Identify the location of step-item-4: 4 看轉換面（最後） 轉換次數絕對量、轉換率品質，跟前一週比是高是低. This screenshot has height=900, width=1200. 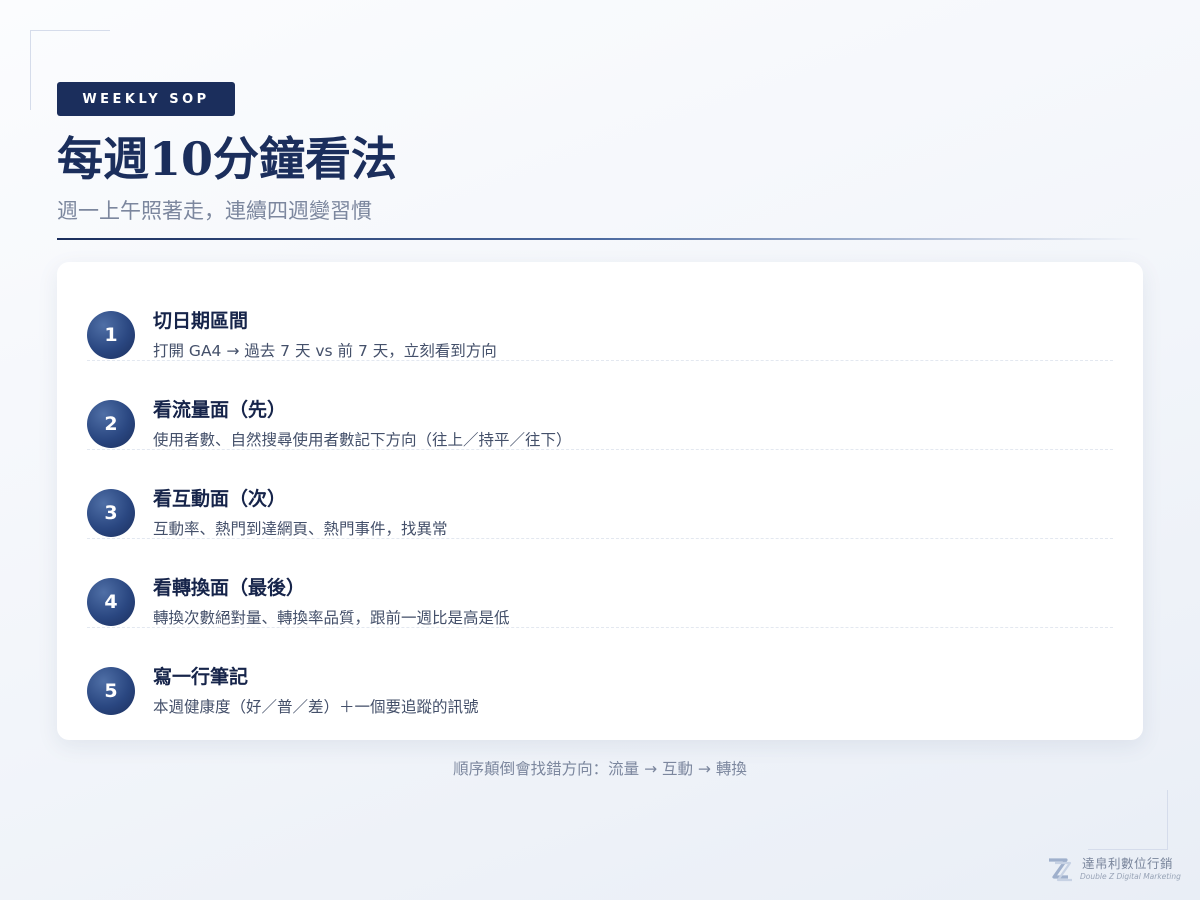
(600, 583).